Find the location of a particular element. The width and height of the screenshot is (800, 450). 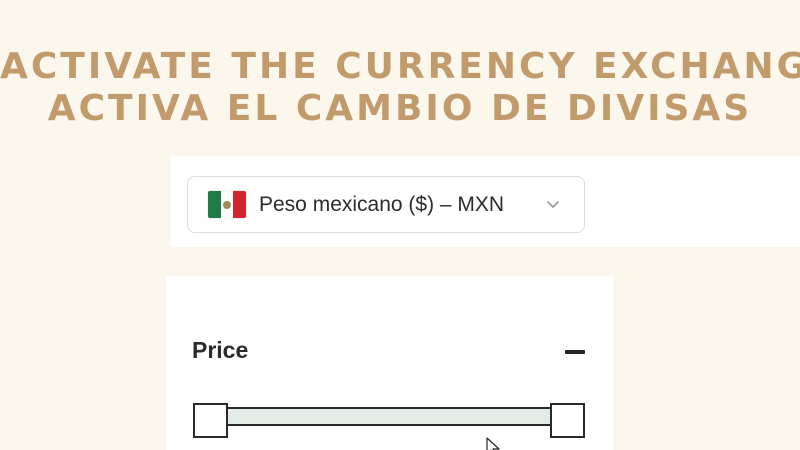

chevron-down-icon is located at coordinates (553, 204).